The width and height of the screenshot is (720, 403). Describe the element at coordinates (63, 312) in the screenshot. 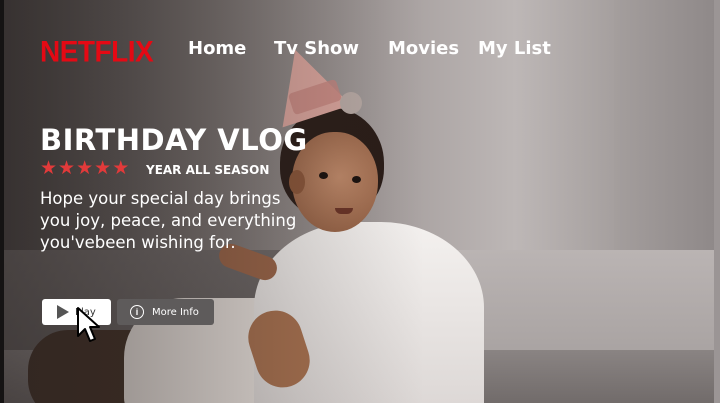

I see `play-icon` at that location.